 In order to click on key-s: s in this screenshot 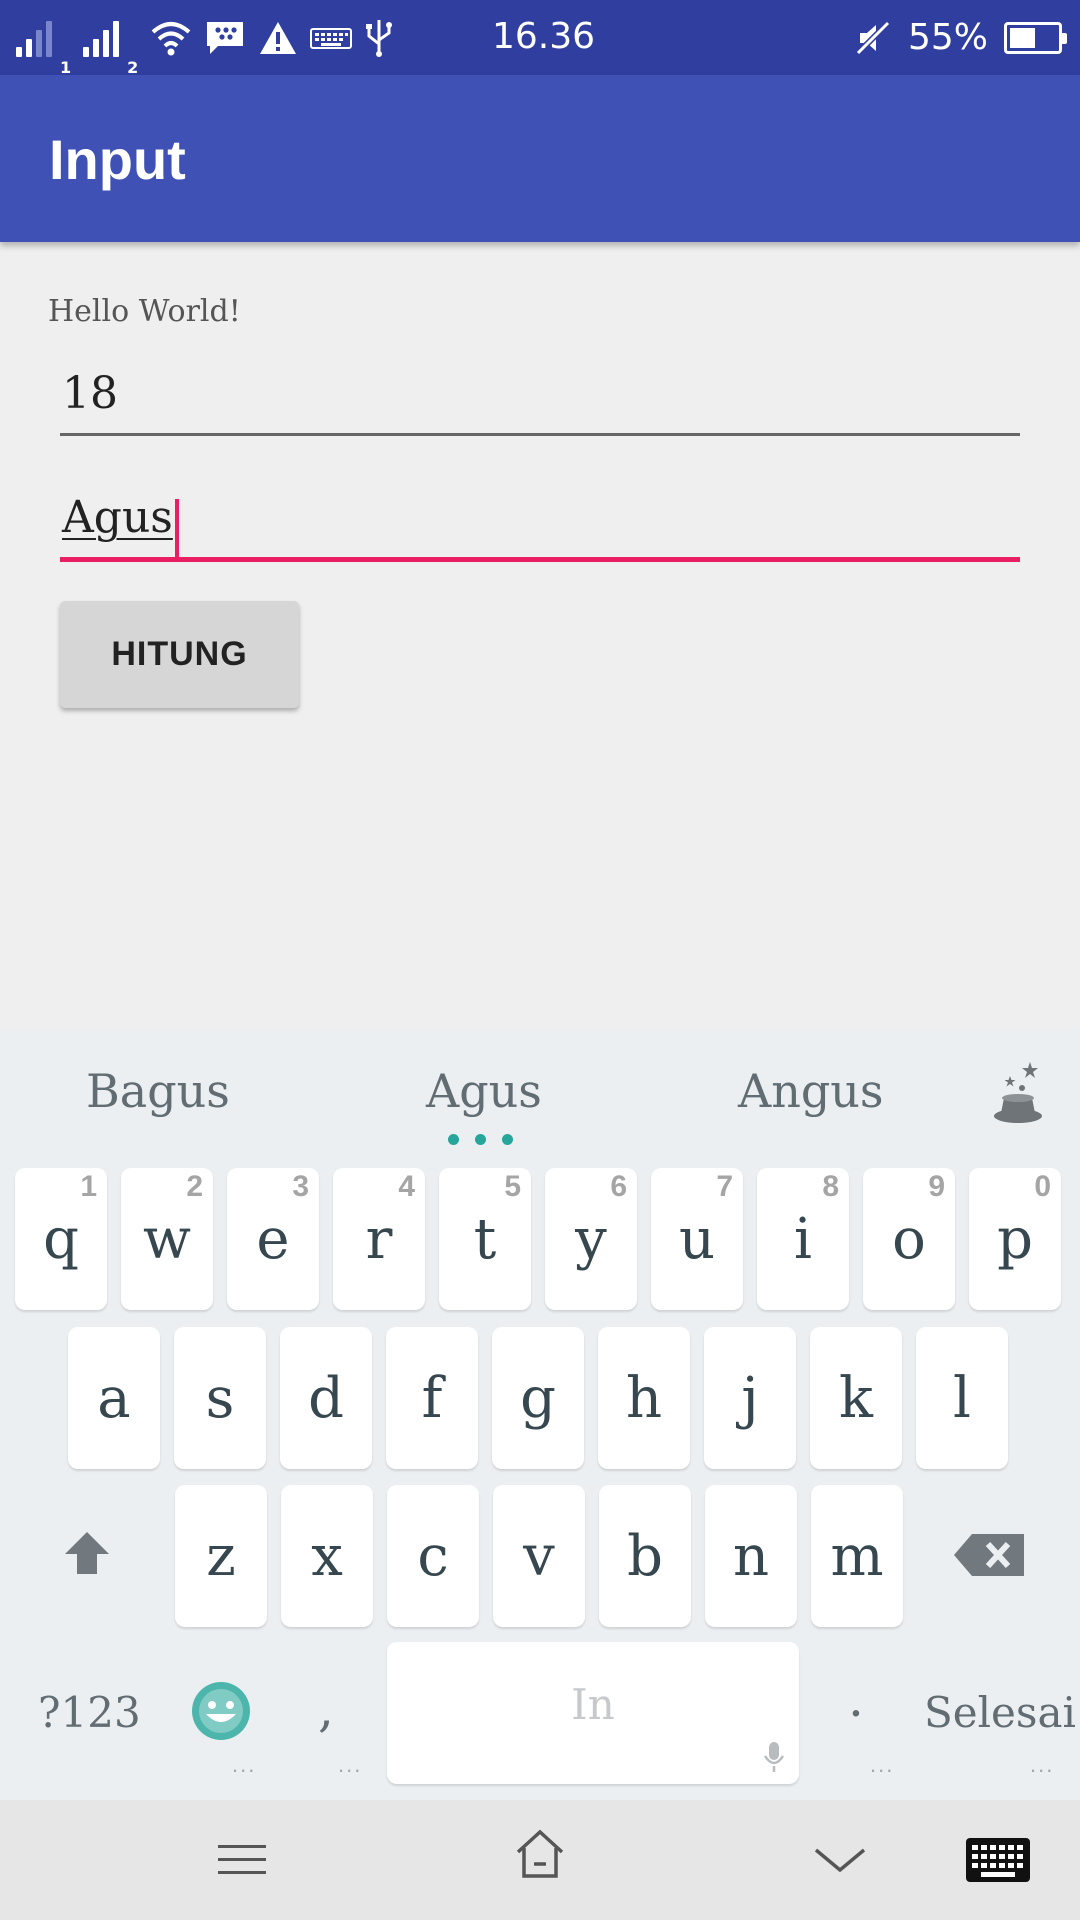, I will do `click(220, 1398)`.